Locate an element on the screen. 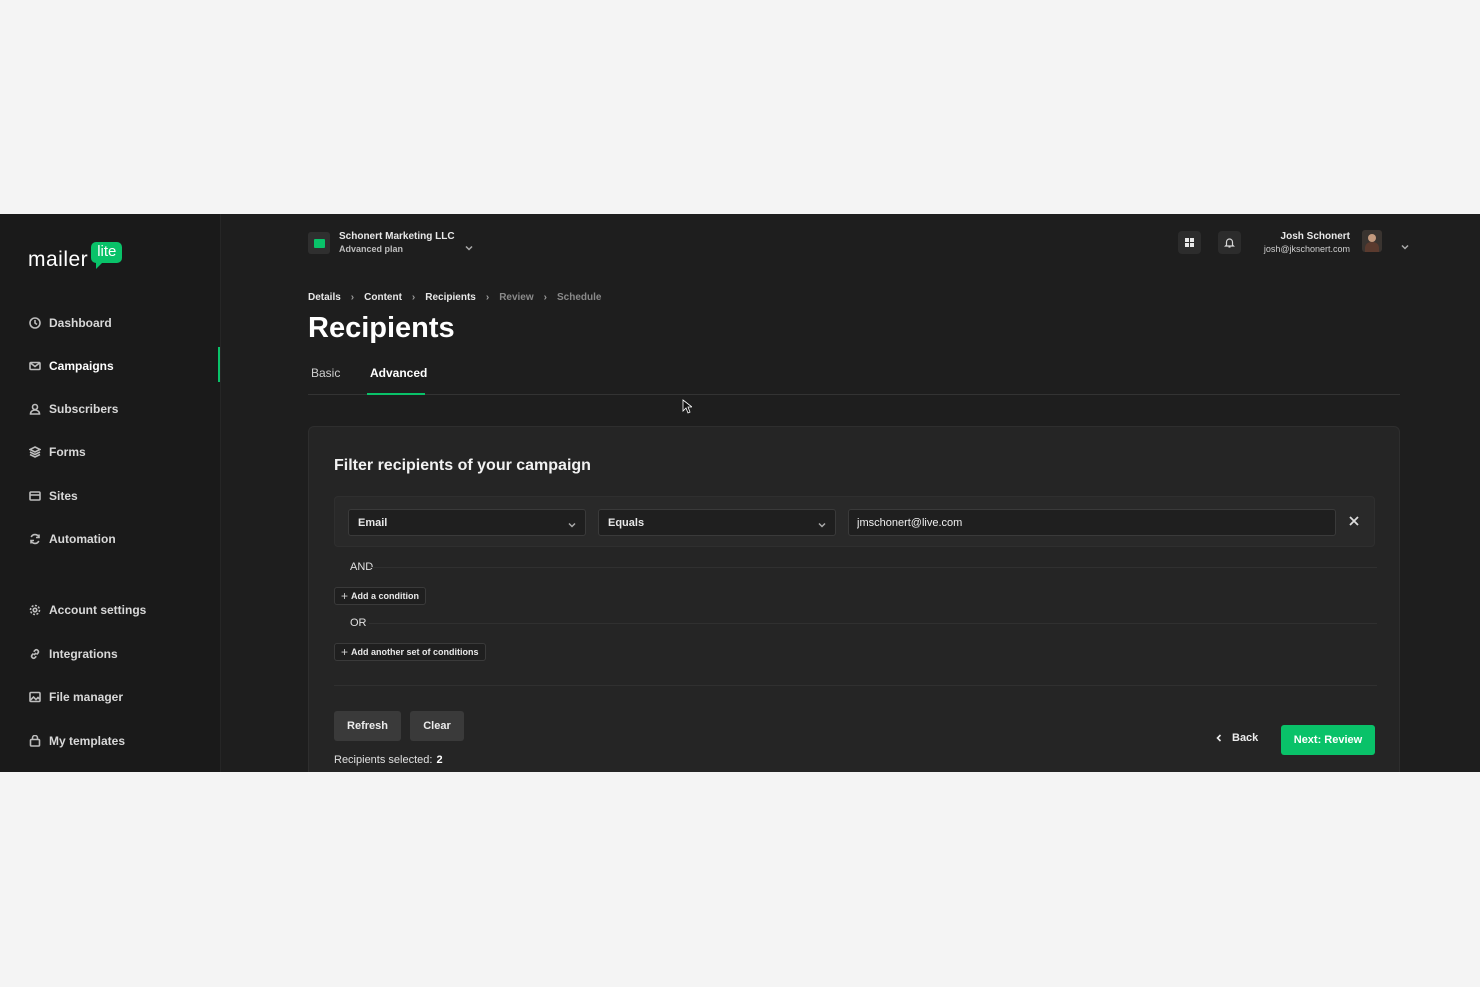  sidebar-item-my-templates: My templates is located at coordinates (76, 741).